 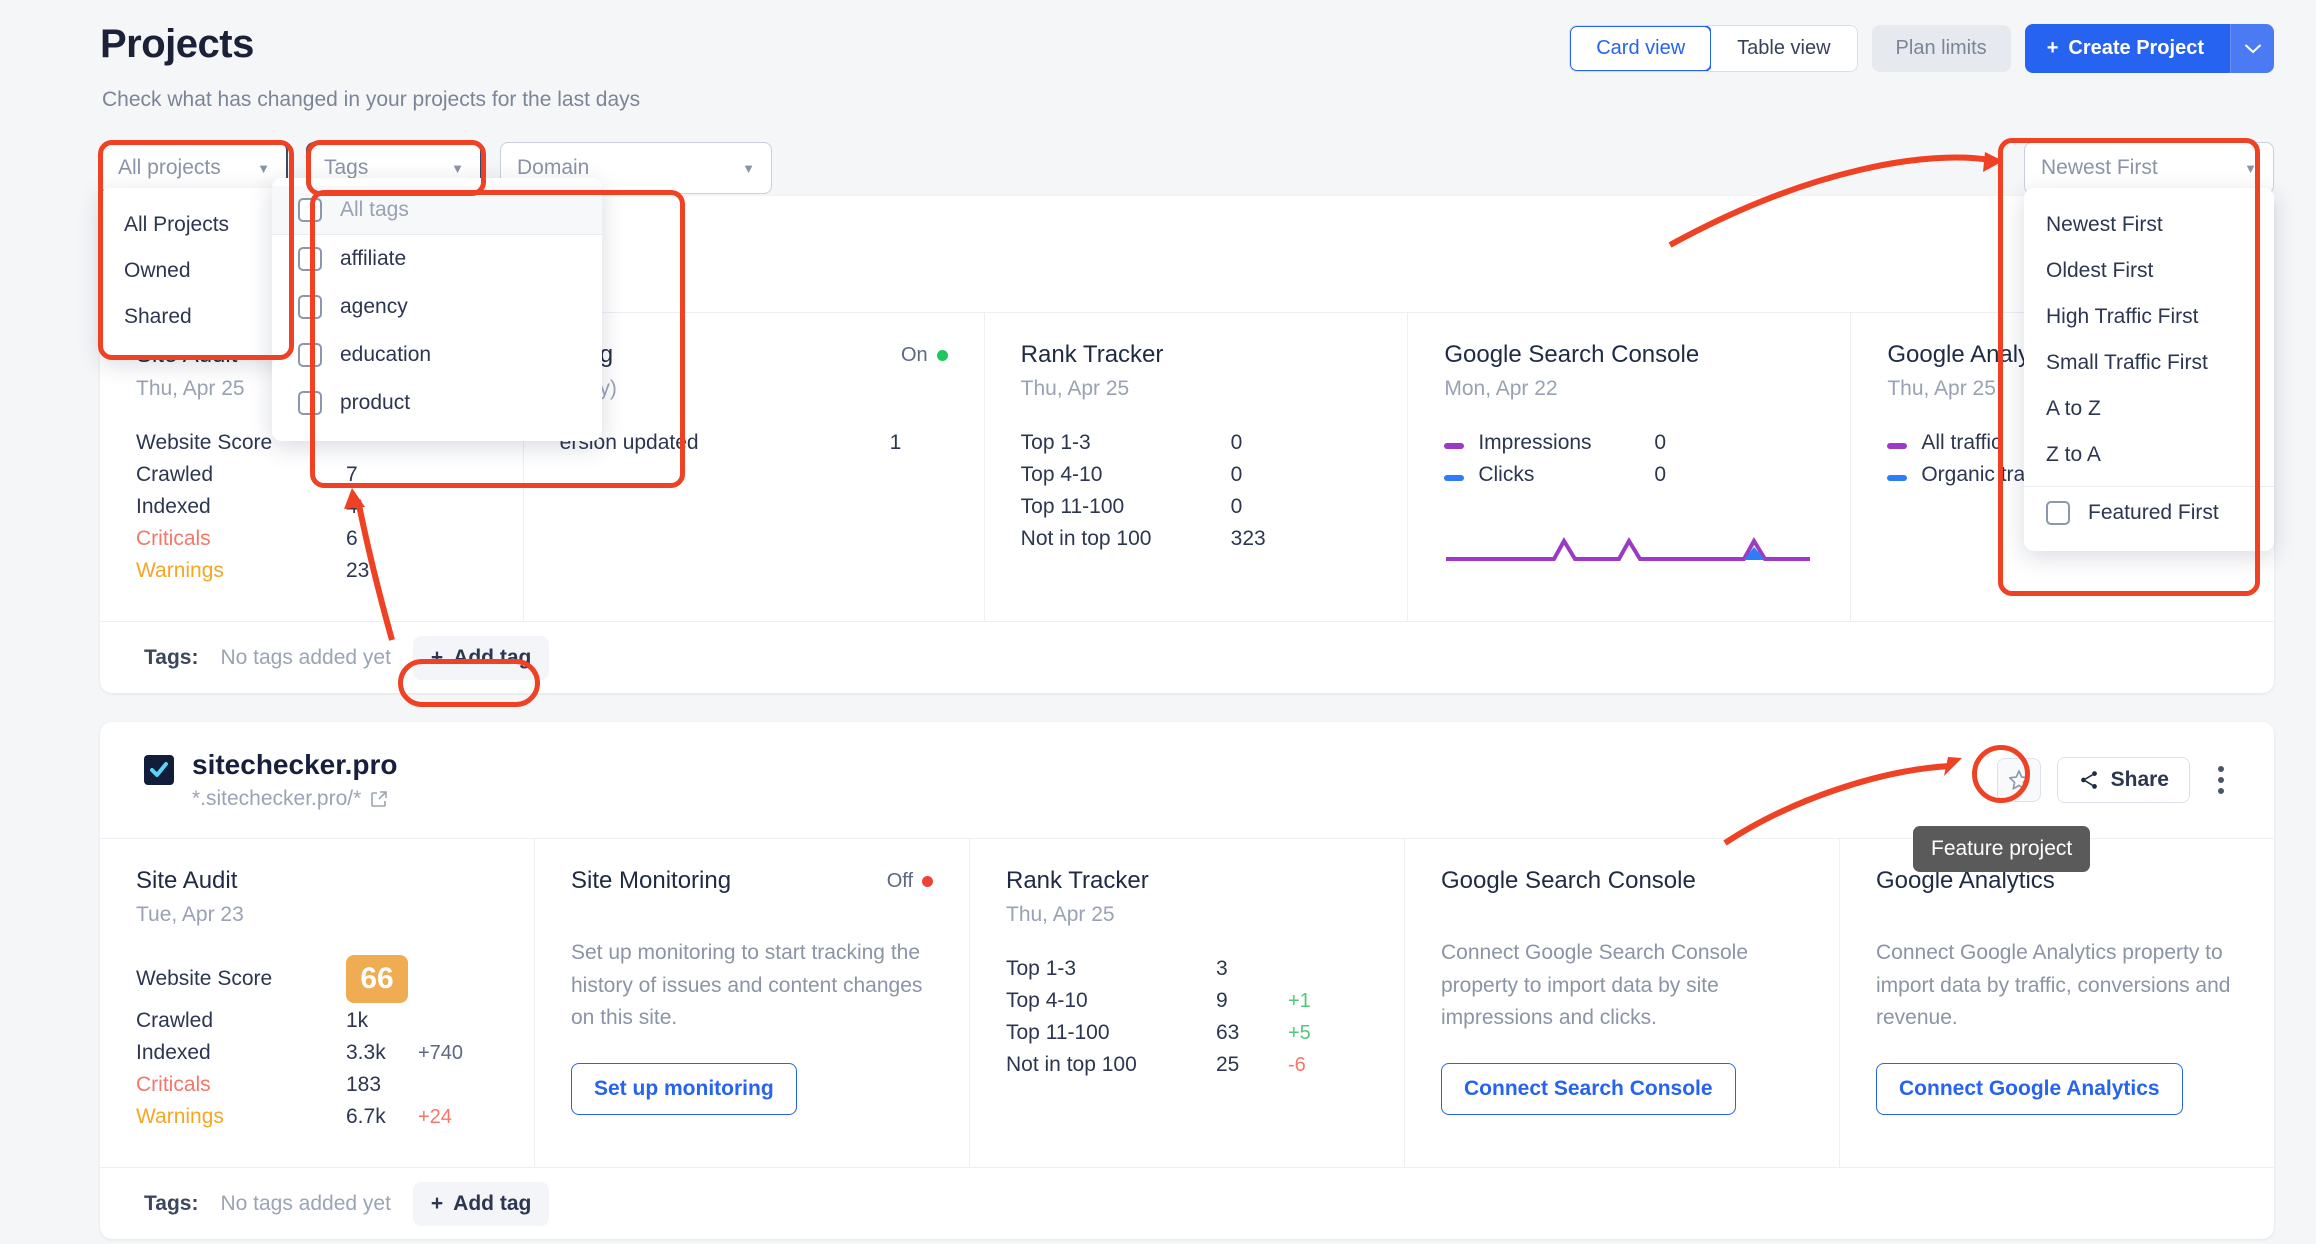 What do you see at coordinates (311, 571) in the screenshot?
I see `table-row: Warnings 23` at bounding box center [311, 571].